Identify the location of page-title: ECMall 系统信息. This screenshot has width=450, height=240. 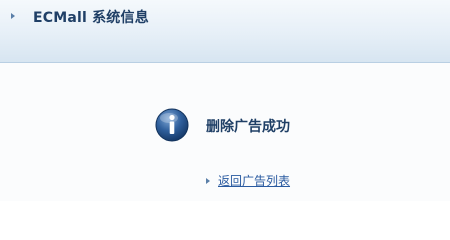
(91, 18).